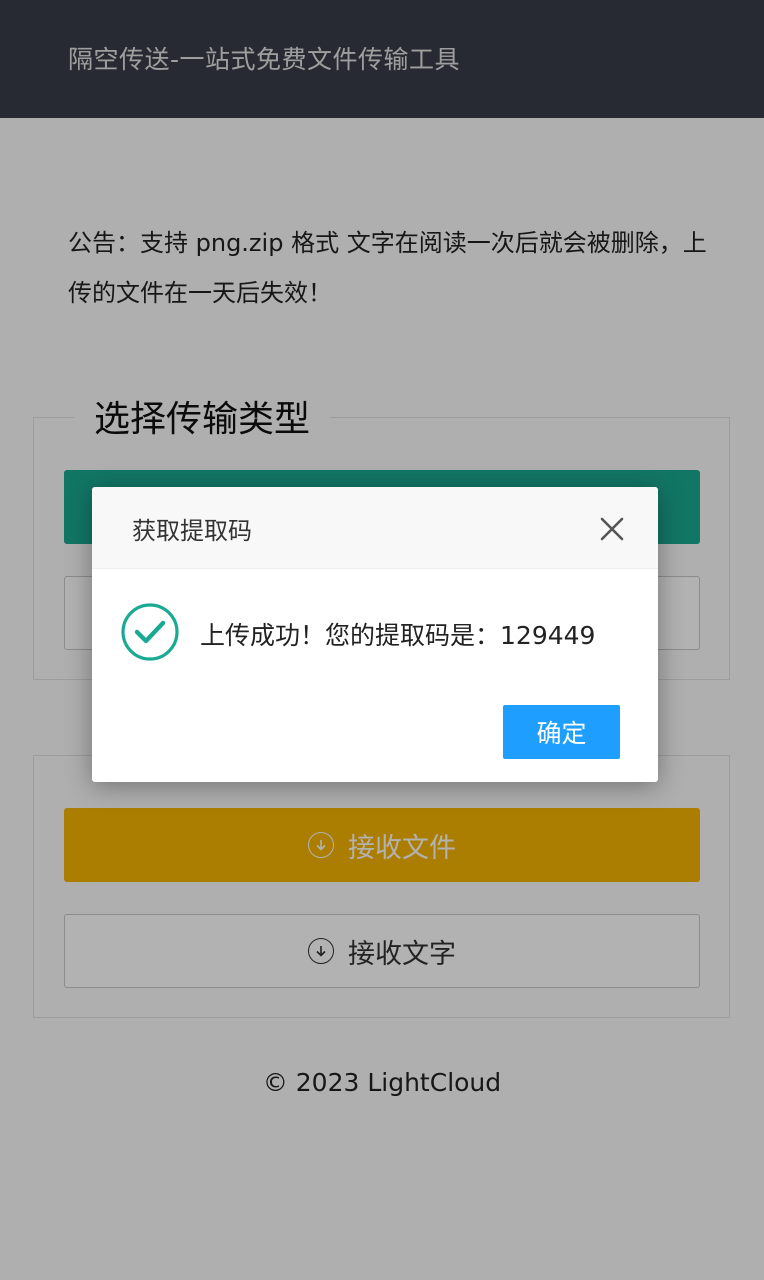  Describe the element at coordinates (612, 529) in the screenshot. I see `close-icon` at that location.